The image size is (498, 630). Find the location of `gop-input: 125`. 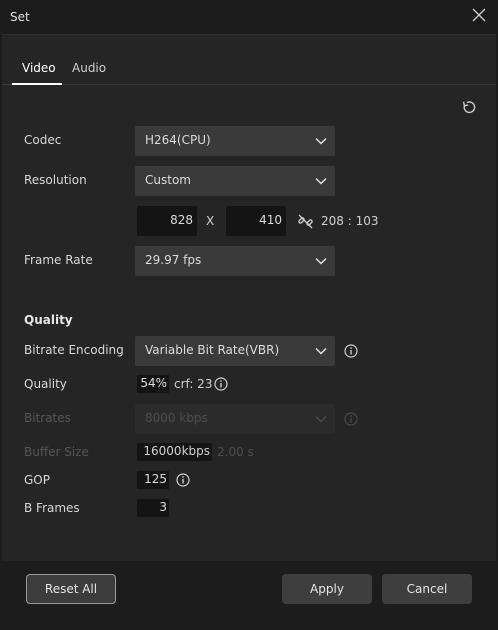

gop-input: 125 is located at coordinates (153, 480).